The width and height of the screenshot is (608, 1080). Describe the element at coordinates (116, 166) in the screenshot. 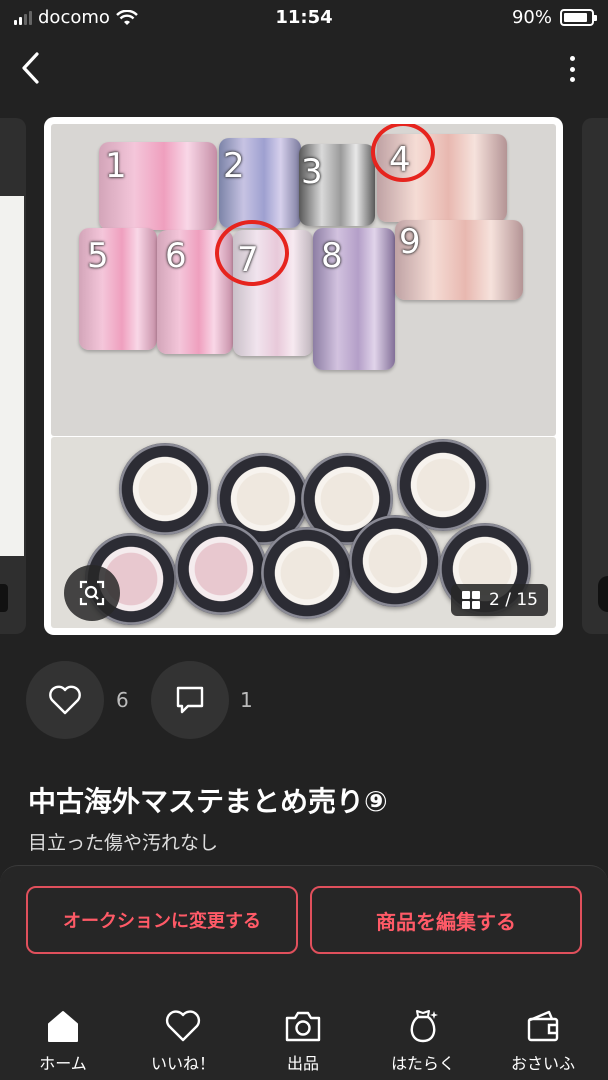

I see `roll-number: 1` at that location.